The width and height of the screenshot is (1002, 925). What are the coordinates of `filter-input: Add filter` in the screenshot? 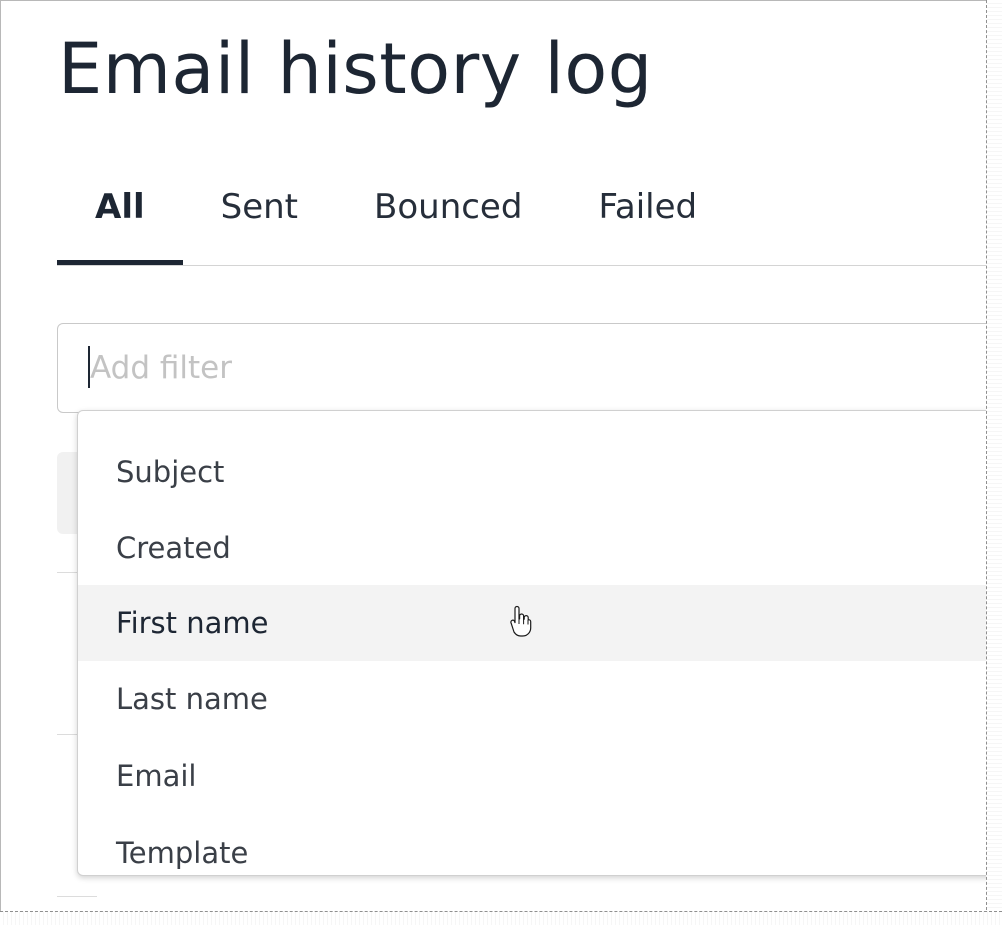 It's located at (521, 368).